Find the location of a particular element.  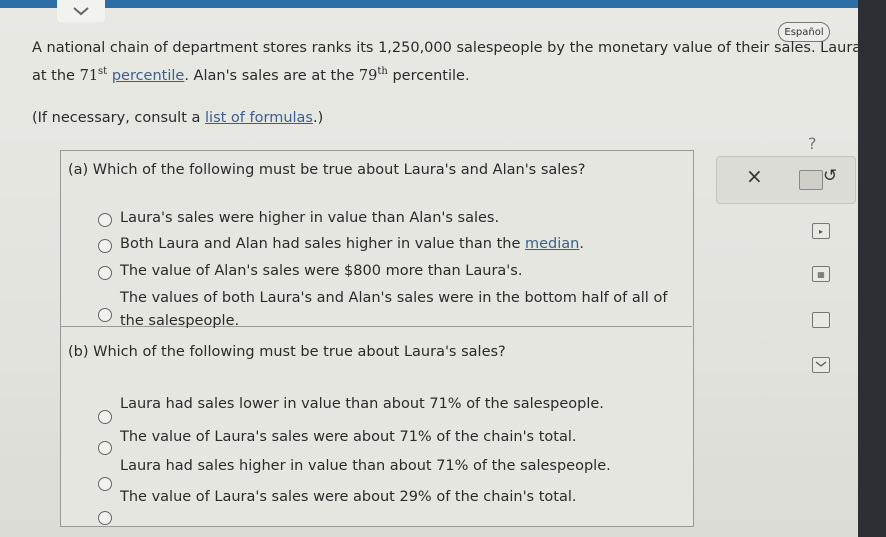

play-icon: ▸ is located at coordinates (821, 231).